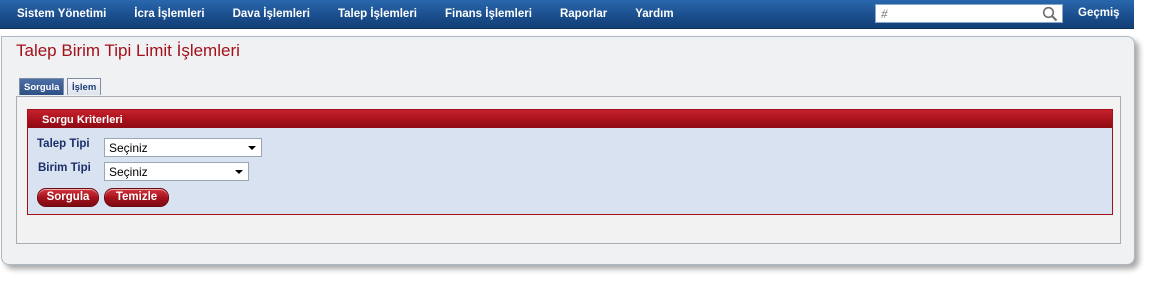 The width and height of the screenshot is (1155, 285). What do you see at coordinates (68, 197) in the screenshot?
I see `query-button: Sorgula` at bounding box center [68, 197].